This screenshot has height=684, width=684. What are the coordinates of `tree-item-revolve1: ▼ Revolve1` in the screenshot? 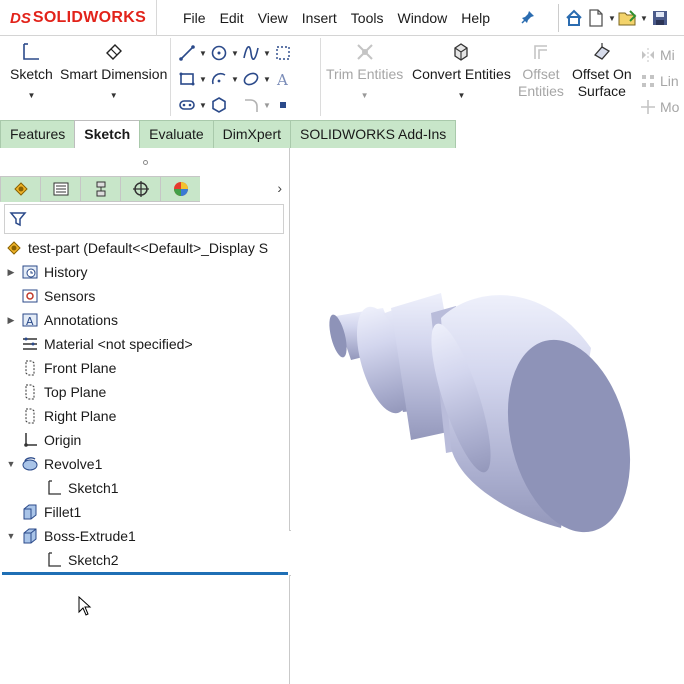 It's located at (54, 464).